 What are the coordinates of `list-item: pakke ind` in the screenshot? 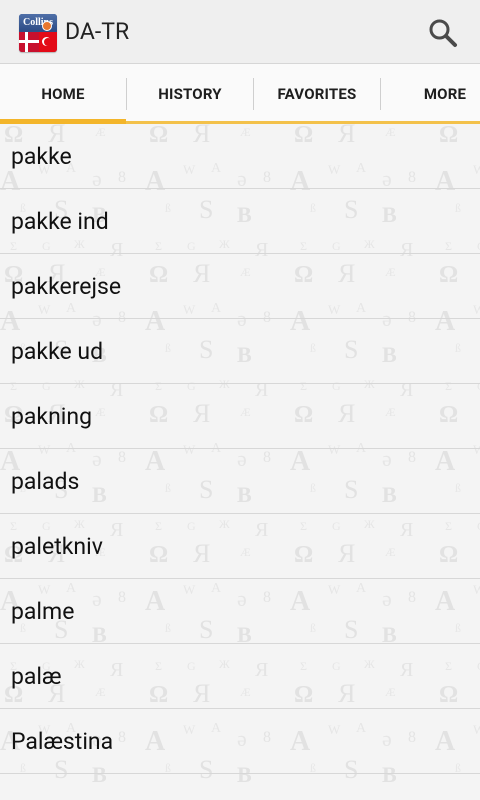 It's located at (240, 221).